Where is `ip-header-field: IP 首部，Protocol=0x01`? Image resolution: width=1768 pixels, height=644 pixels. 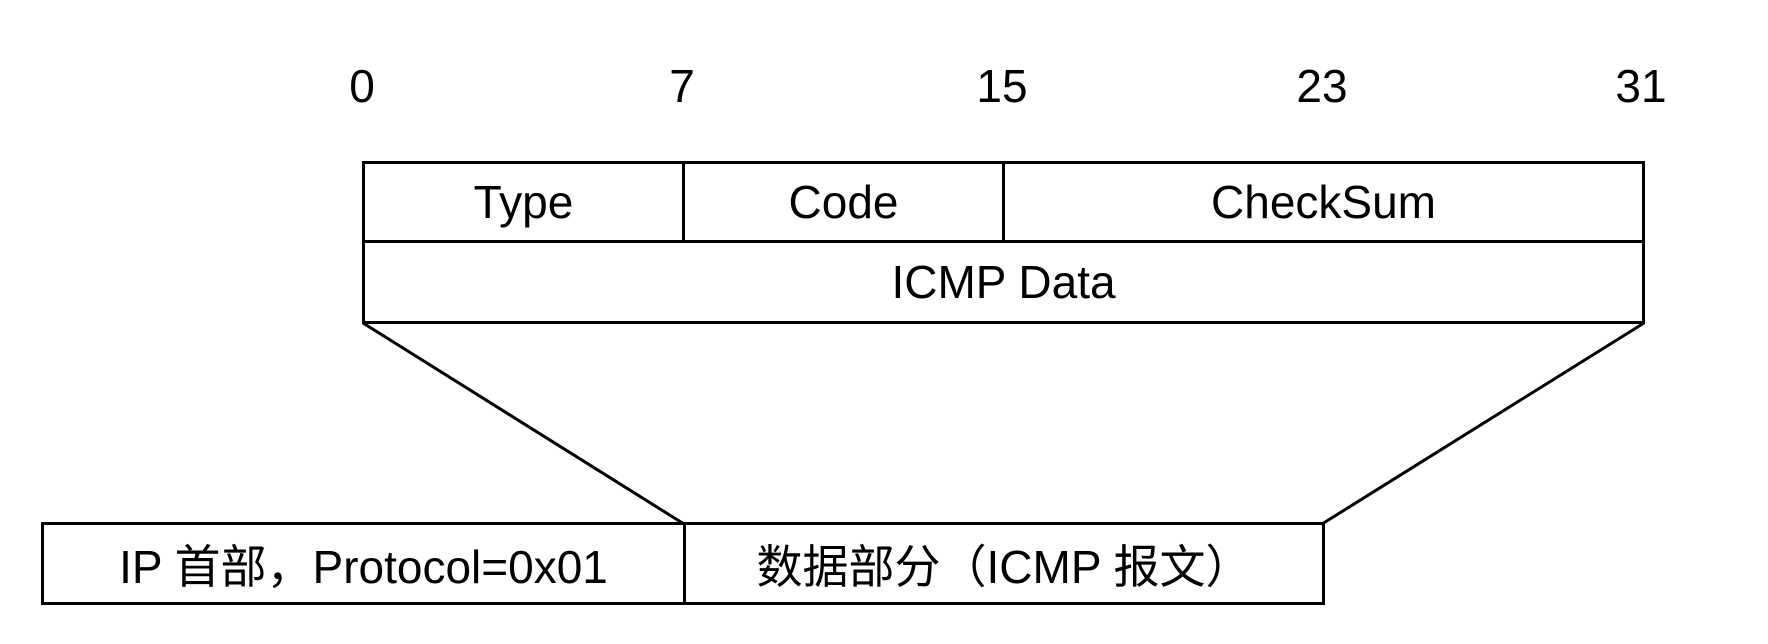 ip-header-field: IP 首部，Protocol=0x01 is located at coordinates (363, 563).